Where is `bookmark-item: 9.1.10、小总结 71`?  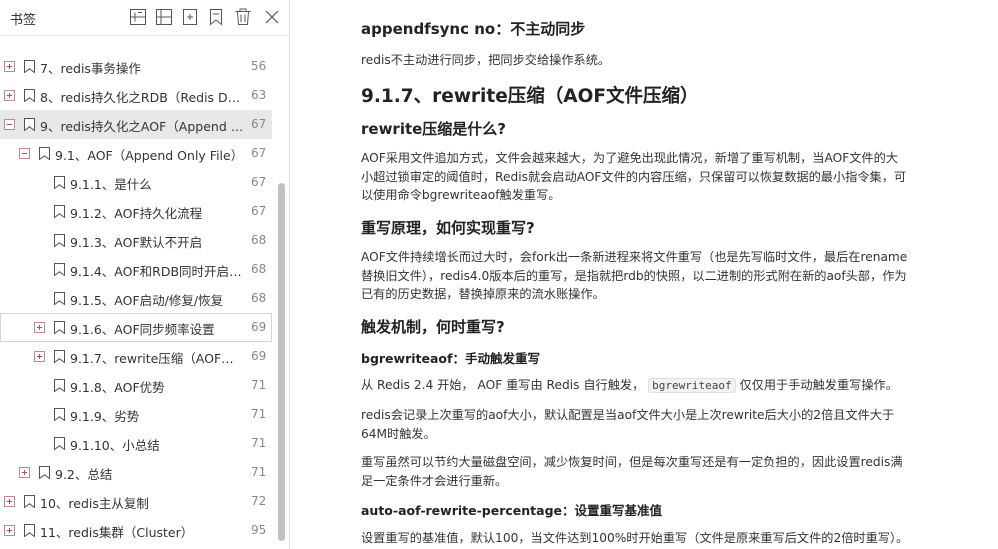
bookmark-item: 9.1.10、小总结 71 is located at coordinates (136, 443).